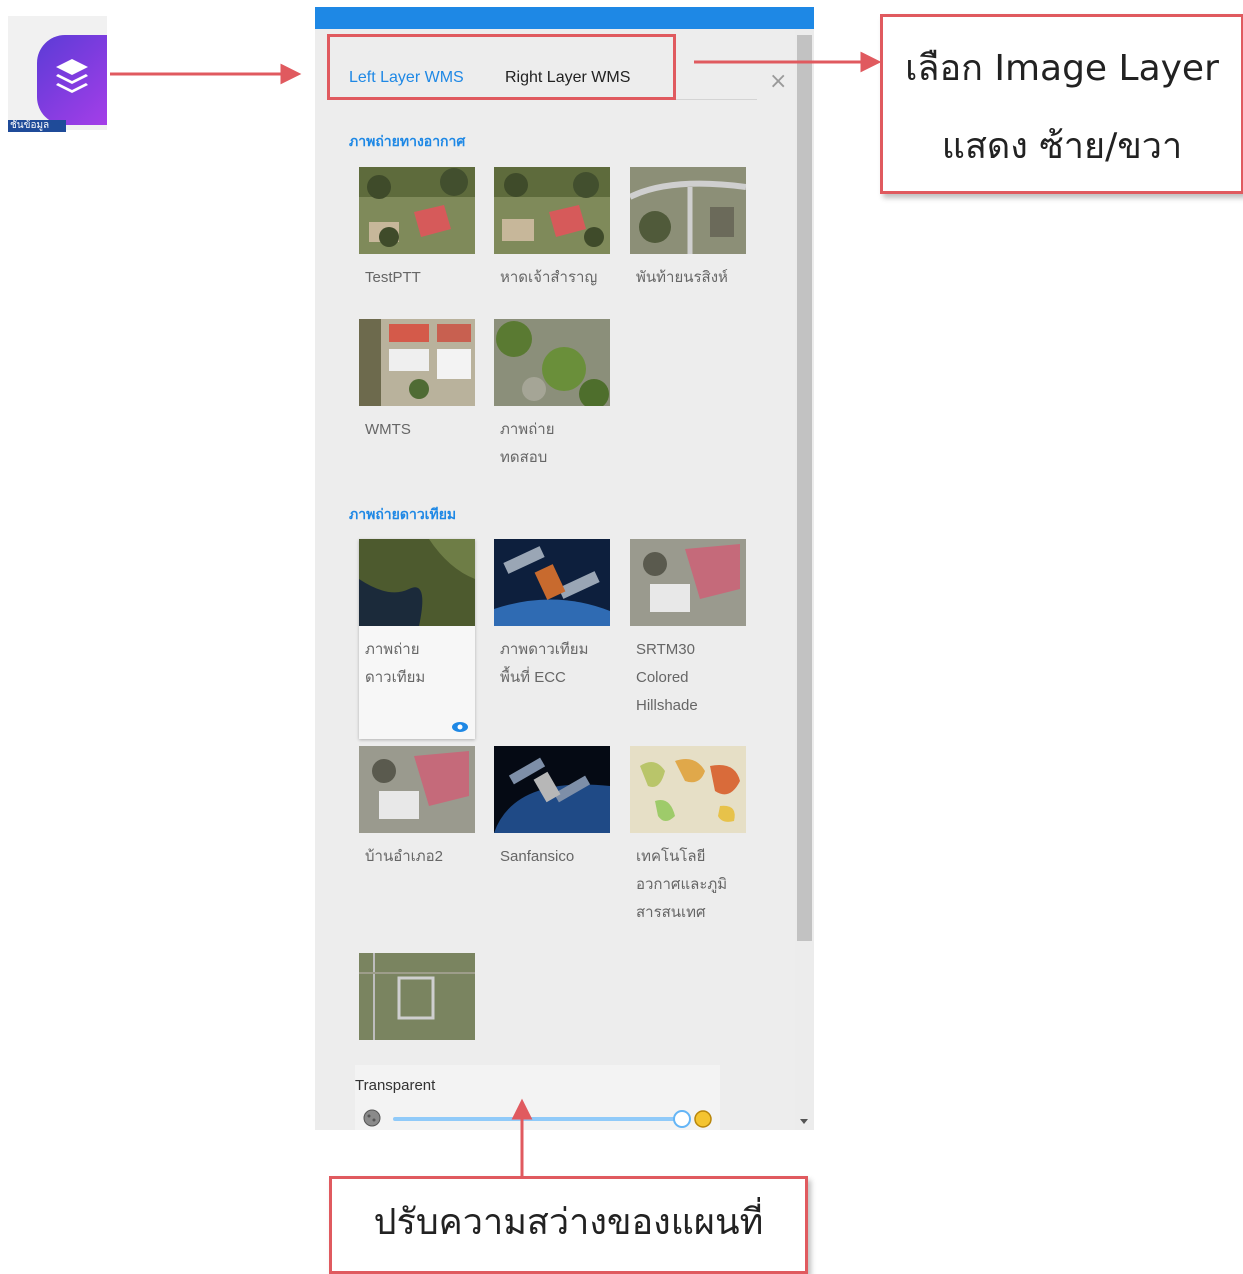 The image size is (1243, 1274). I want to click on arrow-layer-button, so click(206, 74).